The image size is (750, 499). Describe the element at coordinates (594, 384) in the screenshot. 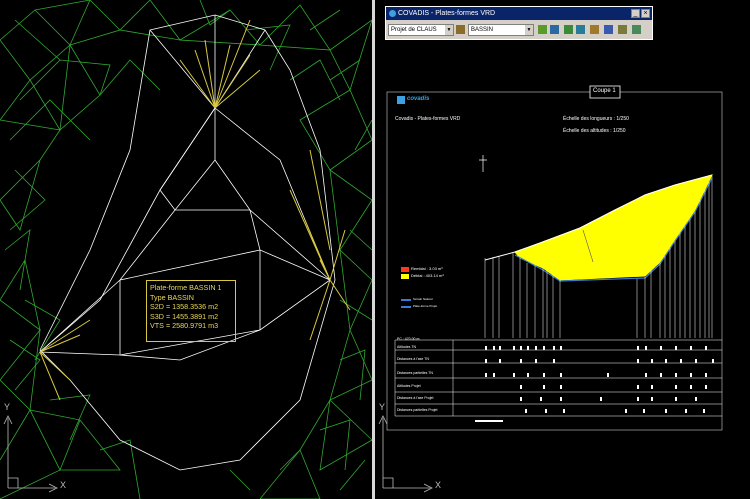

I see `data-table-values` at that location.